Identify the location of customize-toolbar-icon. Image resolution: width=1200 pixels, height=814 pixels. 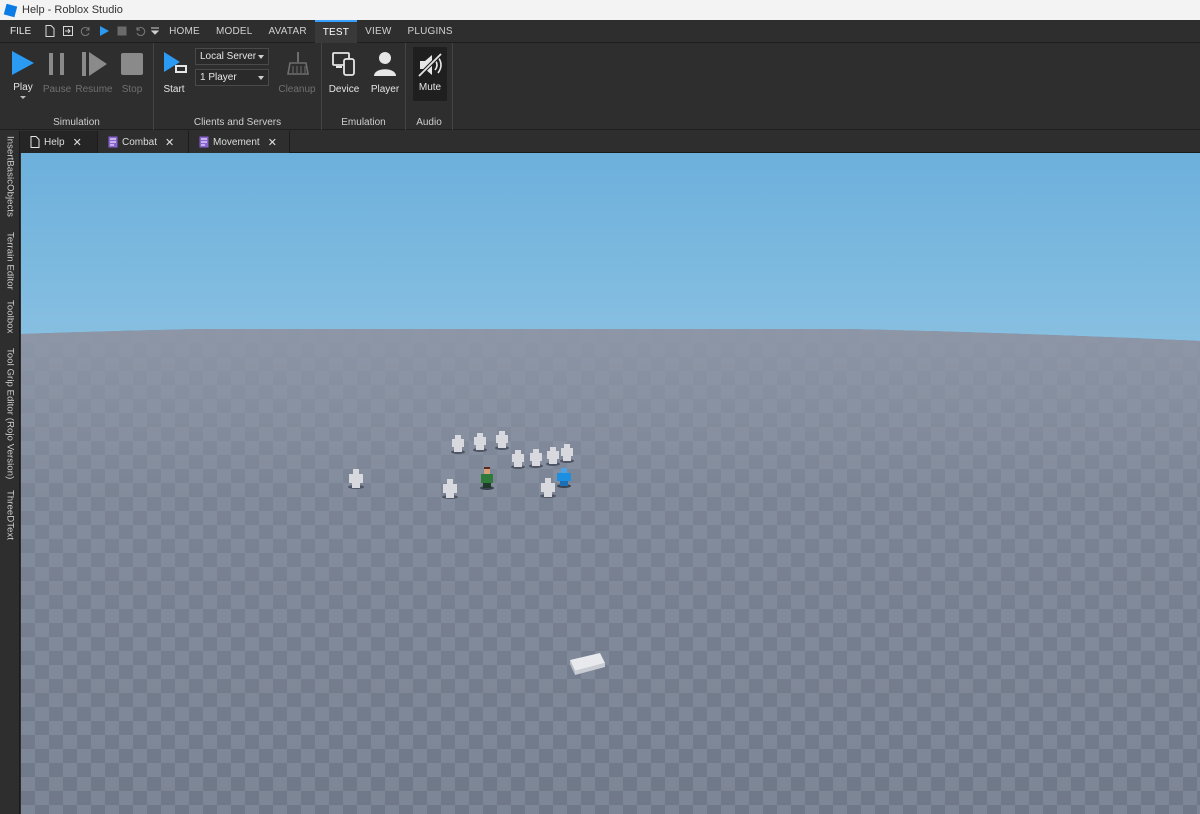
(155, 31).